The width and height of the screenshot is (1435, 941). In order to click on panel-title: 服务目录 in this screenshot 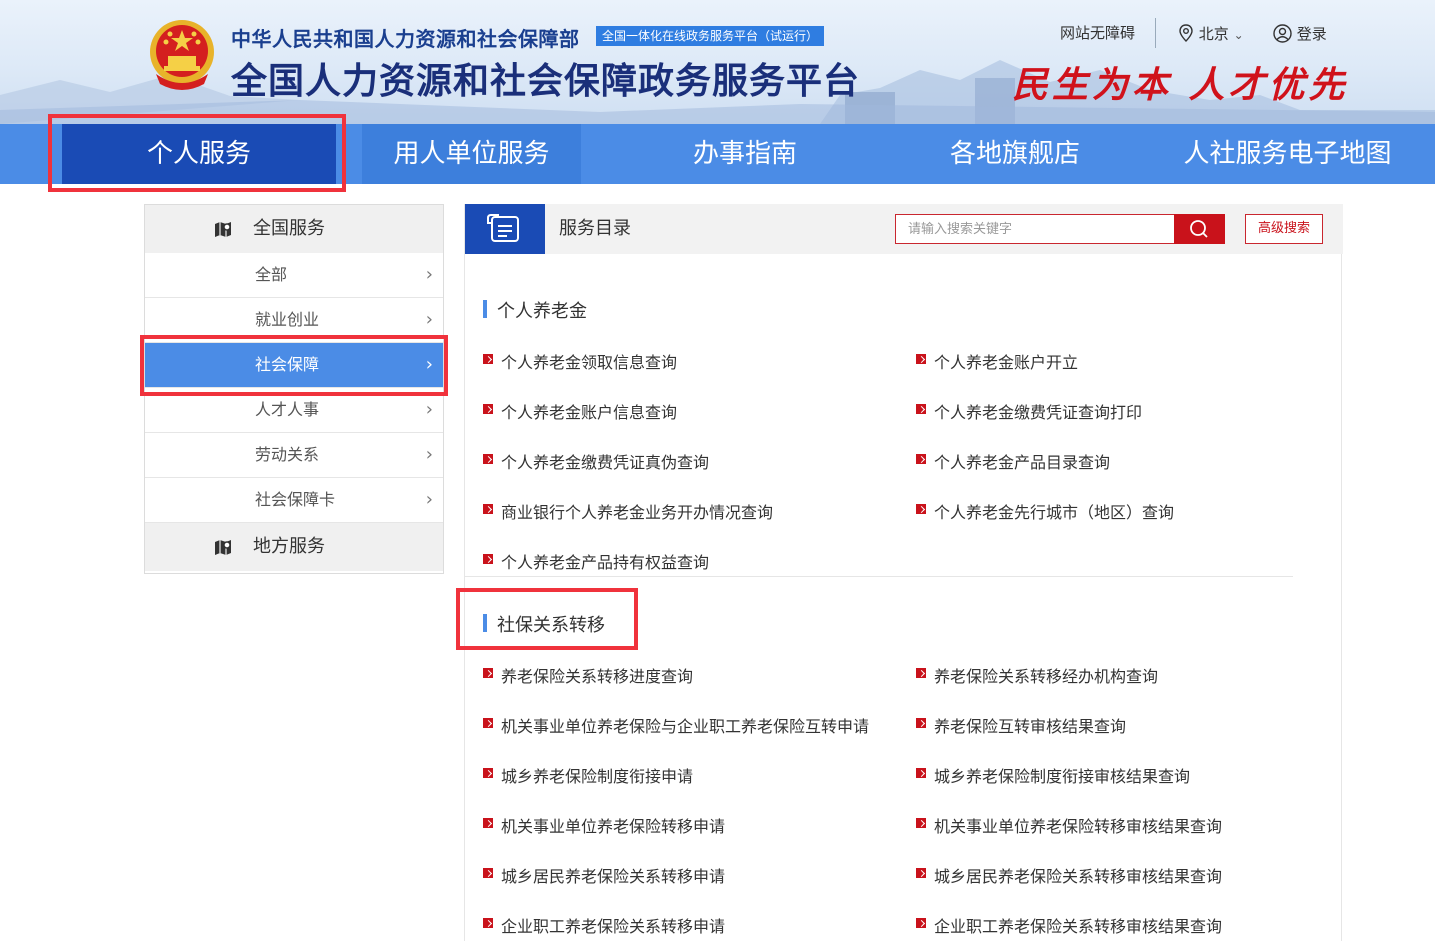, I will do `click(595, 228)`.